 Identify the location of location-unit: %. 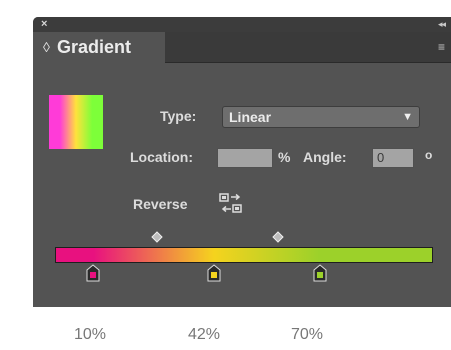
(284, 157).